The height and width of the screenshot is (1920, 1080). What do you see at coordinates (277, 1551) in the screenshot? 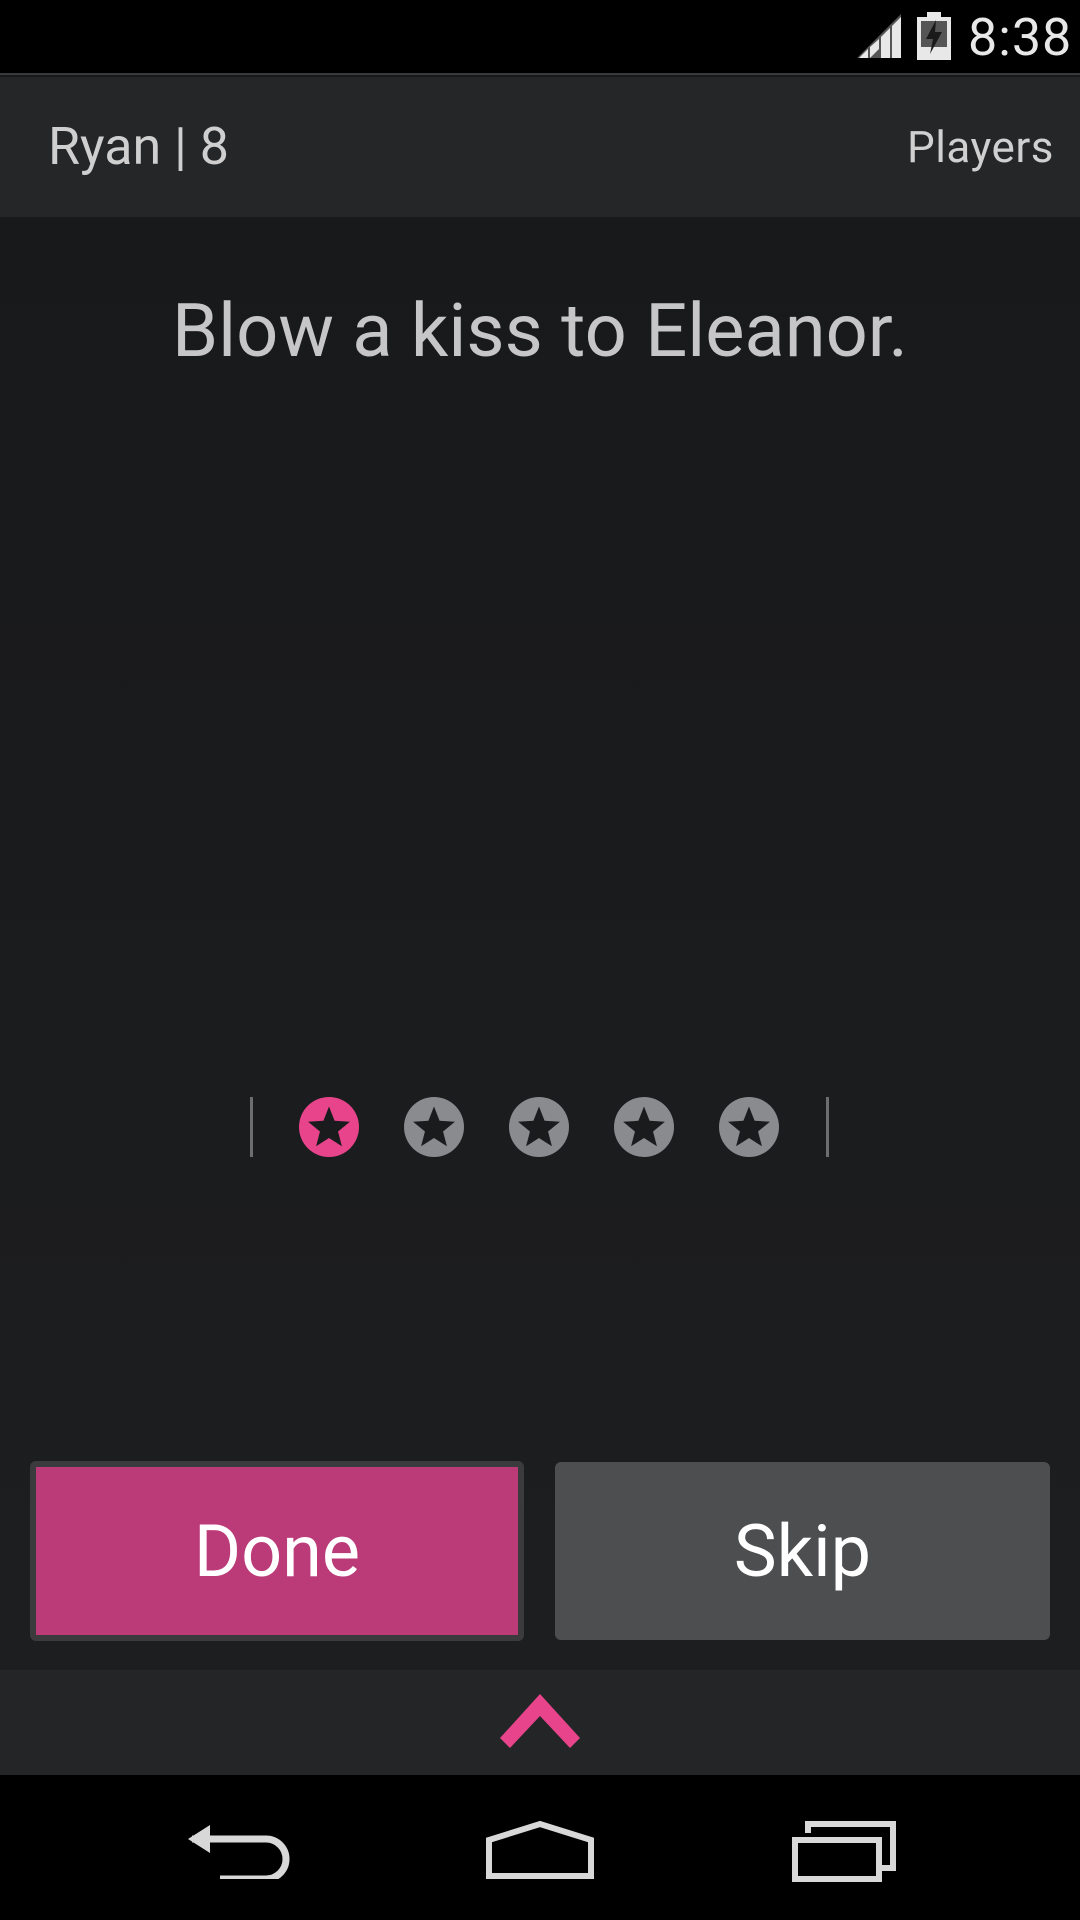
I see `done-button: Done` at bounding box center [277, 1551].